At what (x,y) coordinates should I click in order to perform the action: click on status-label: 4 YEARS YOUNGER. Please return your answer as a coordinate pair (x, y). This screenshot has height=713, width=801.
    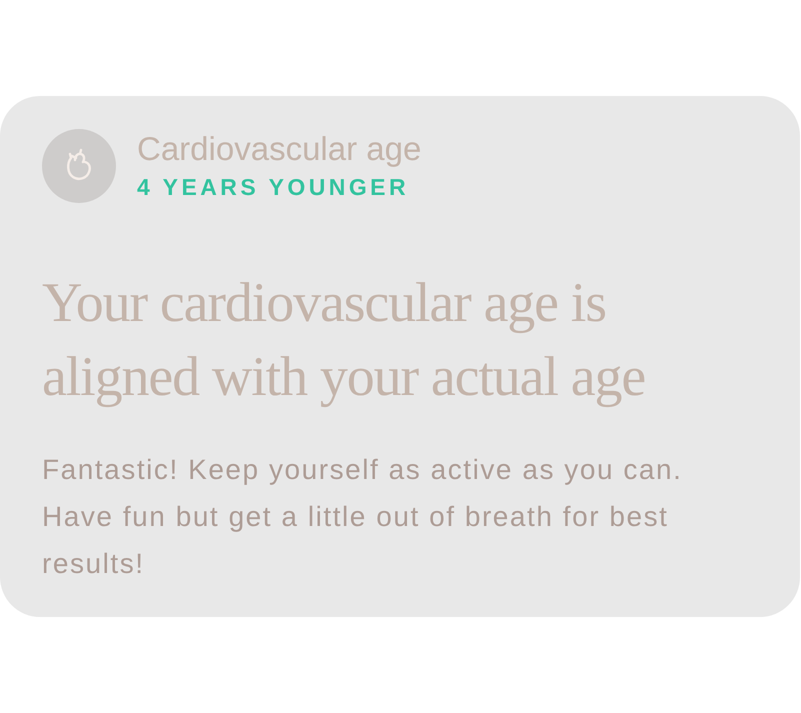
    Looking at the image, I should click on (273, 187).